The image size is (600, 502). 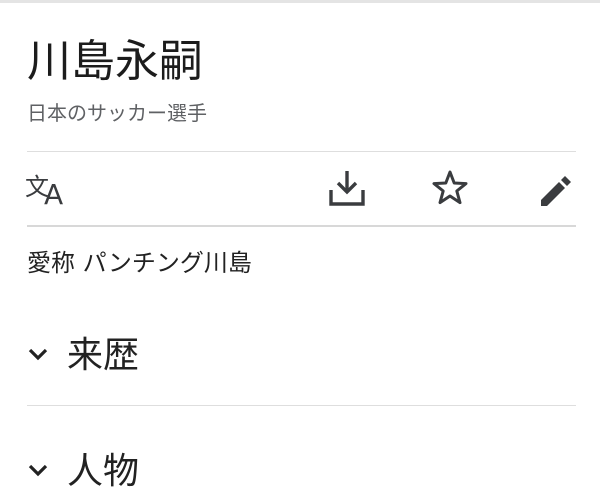 I want to click on svg-text: A, so click(x=53, y=193).